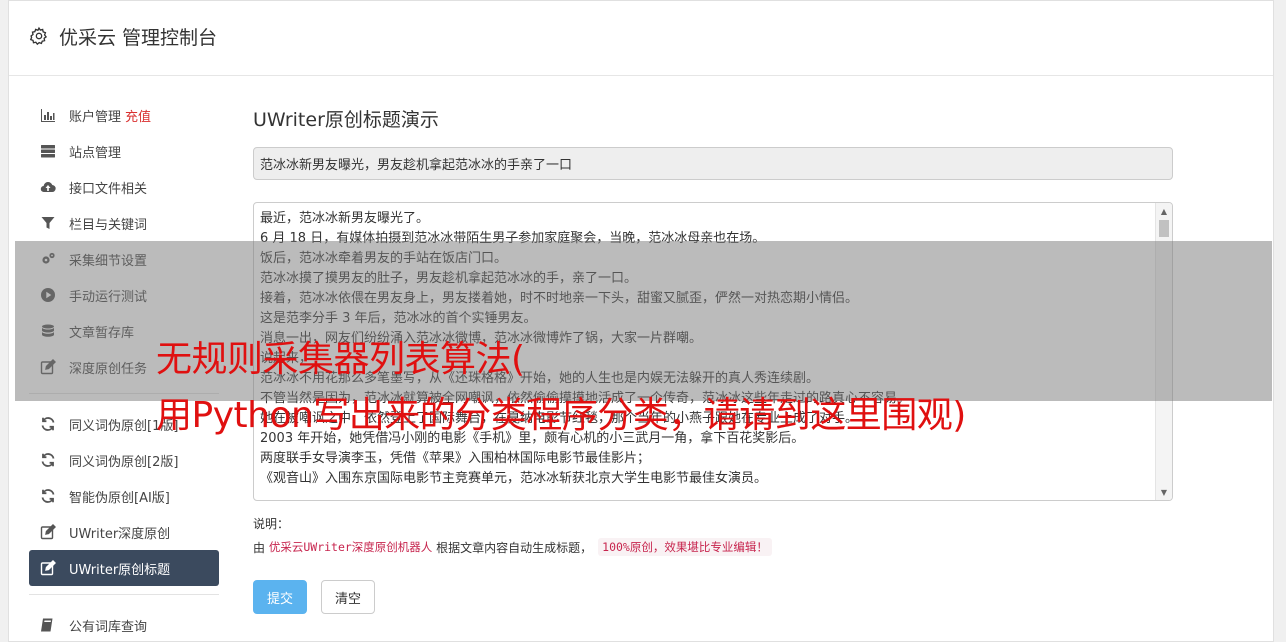 This screenshot has width=1286, height=642. What do you see at coordinates (350, 547) in the screenshot?
I see `note-product-name: 优采云UWriter深度原创机器人` at bounding box center [350, 547].